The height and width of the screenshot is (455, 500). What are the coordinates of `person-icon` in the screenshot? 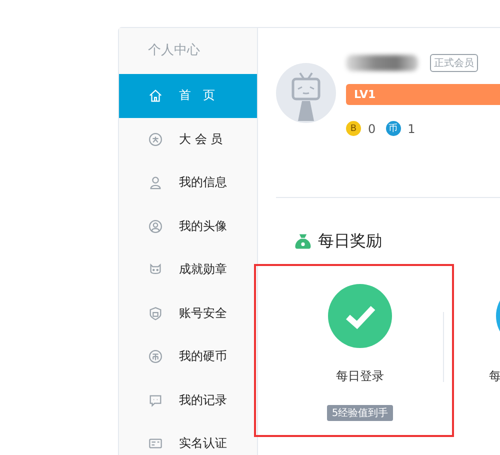 It's located at (155, 182).